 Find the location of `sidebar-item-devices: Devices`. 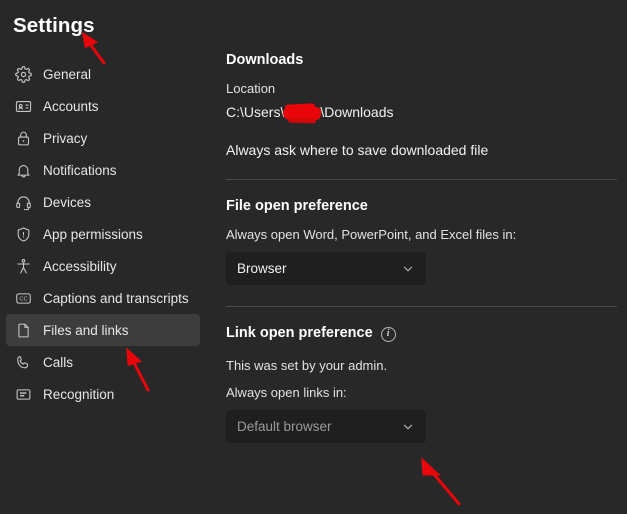

sidebar-item-devices: Devices is located at coordinates (103, 202).